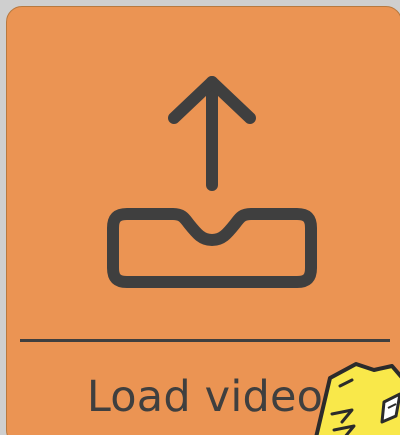 The image size is (400, 435). What do you see at coordinates (205, 340) in the screenshot?
I see `divider` at bounding box center [205, 340].